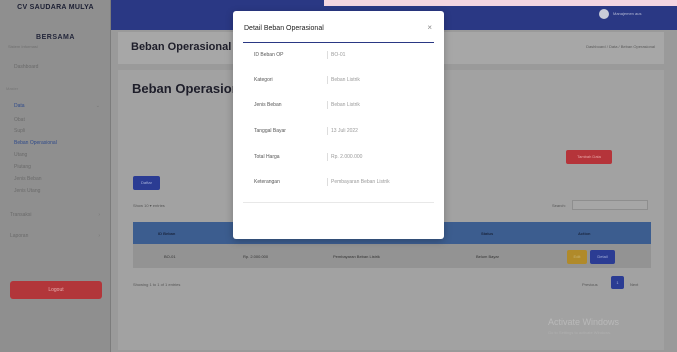 Image resolution: width=677 pixels, height=352 pixels. I want to click on sidebar-item-piutang: Piutang, so click(22, 167).